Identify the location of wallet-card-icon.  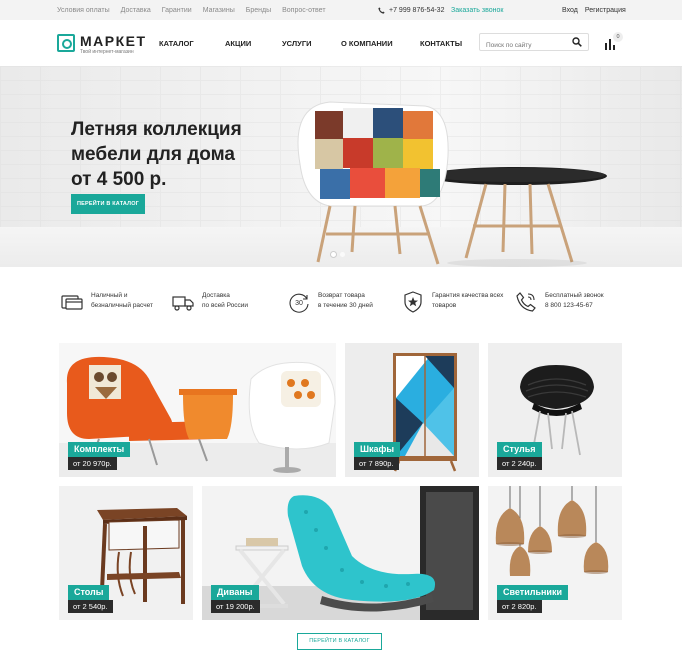
(72, 302).